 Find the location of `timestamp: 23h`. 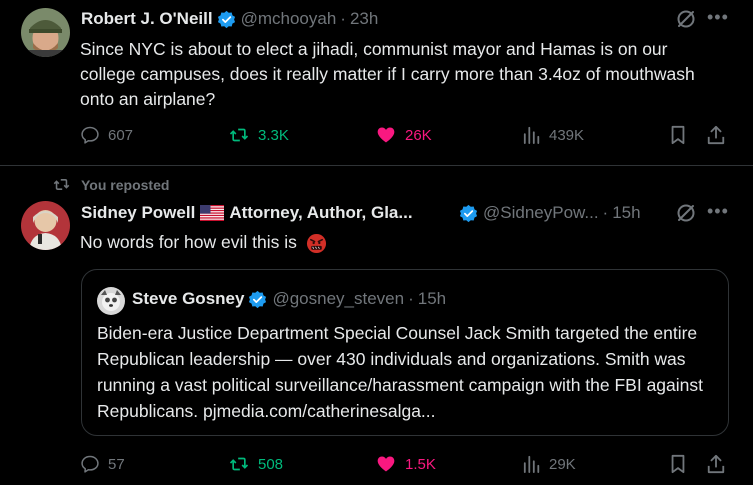

timestamp: 23h is located at coordinates (364, 19).